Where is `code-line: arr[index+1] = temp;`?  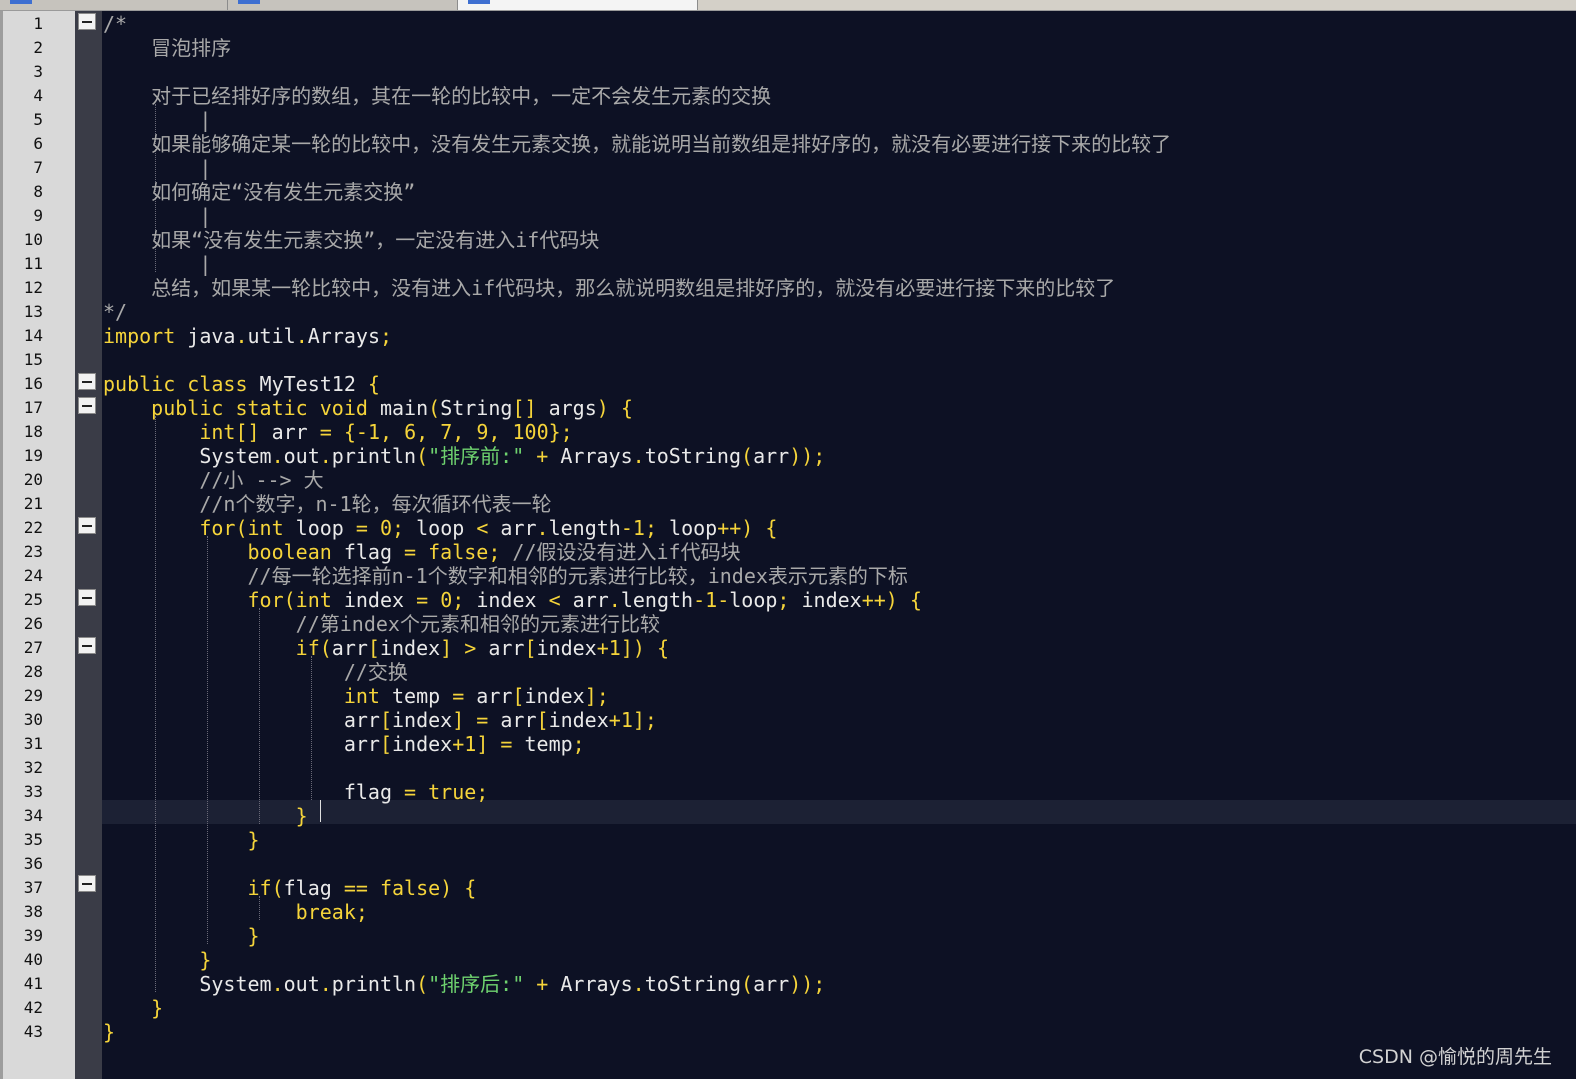 code-line: arr[index+1] = temp; is located at coordinates (344, 744).